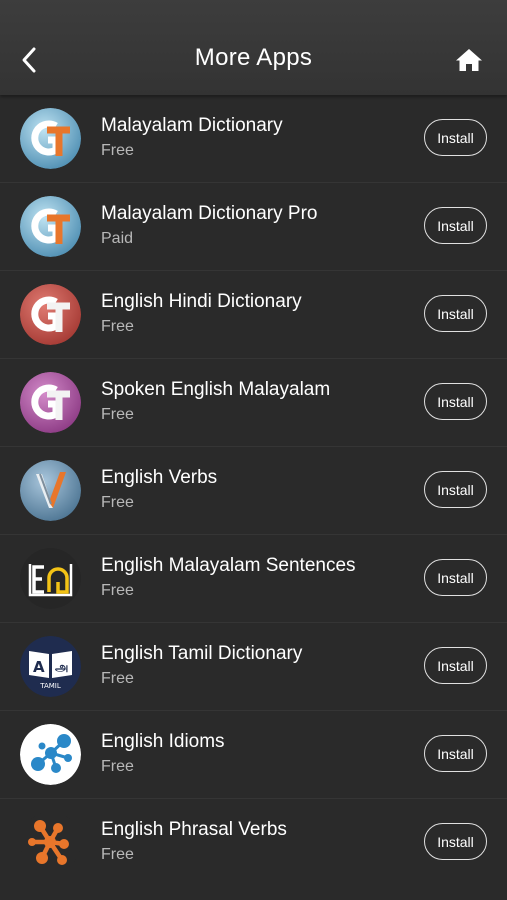 The image size is (507, 900). I want to click on app-name: English Idioms, so click(163, 741).